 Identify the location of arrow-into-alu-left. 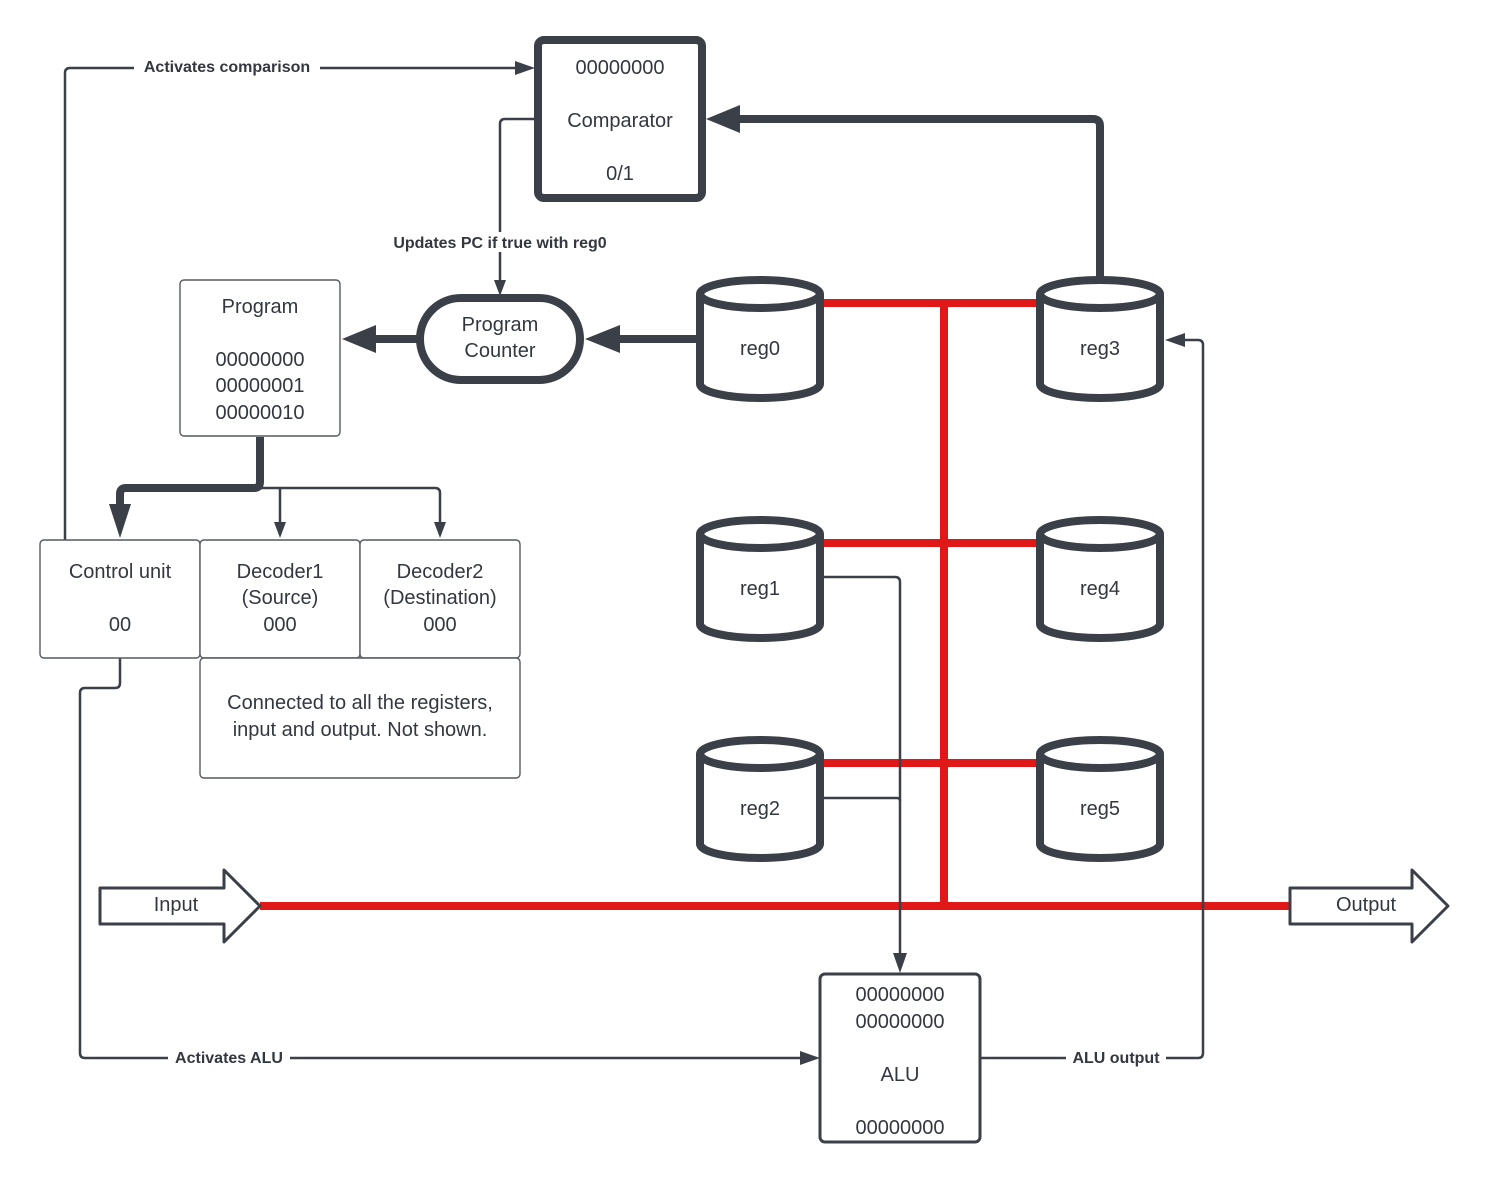
(810, 1058).